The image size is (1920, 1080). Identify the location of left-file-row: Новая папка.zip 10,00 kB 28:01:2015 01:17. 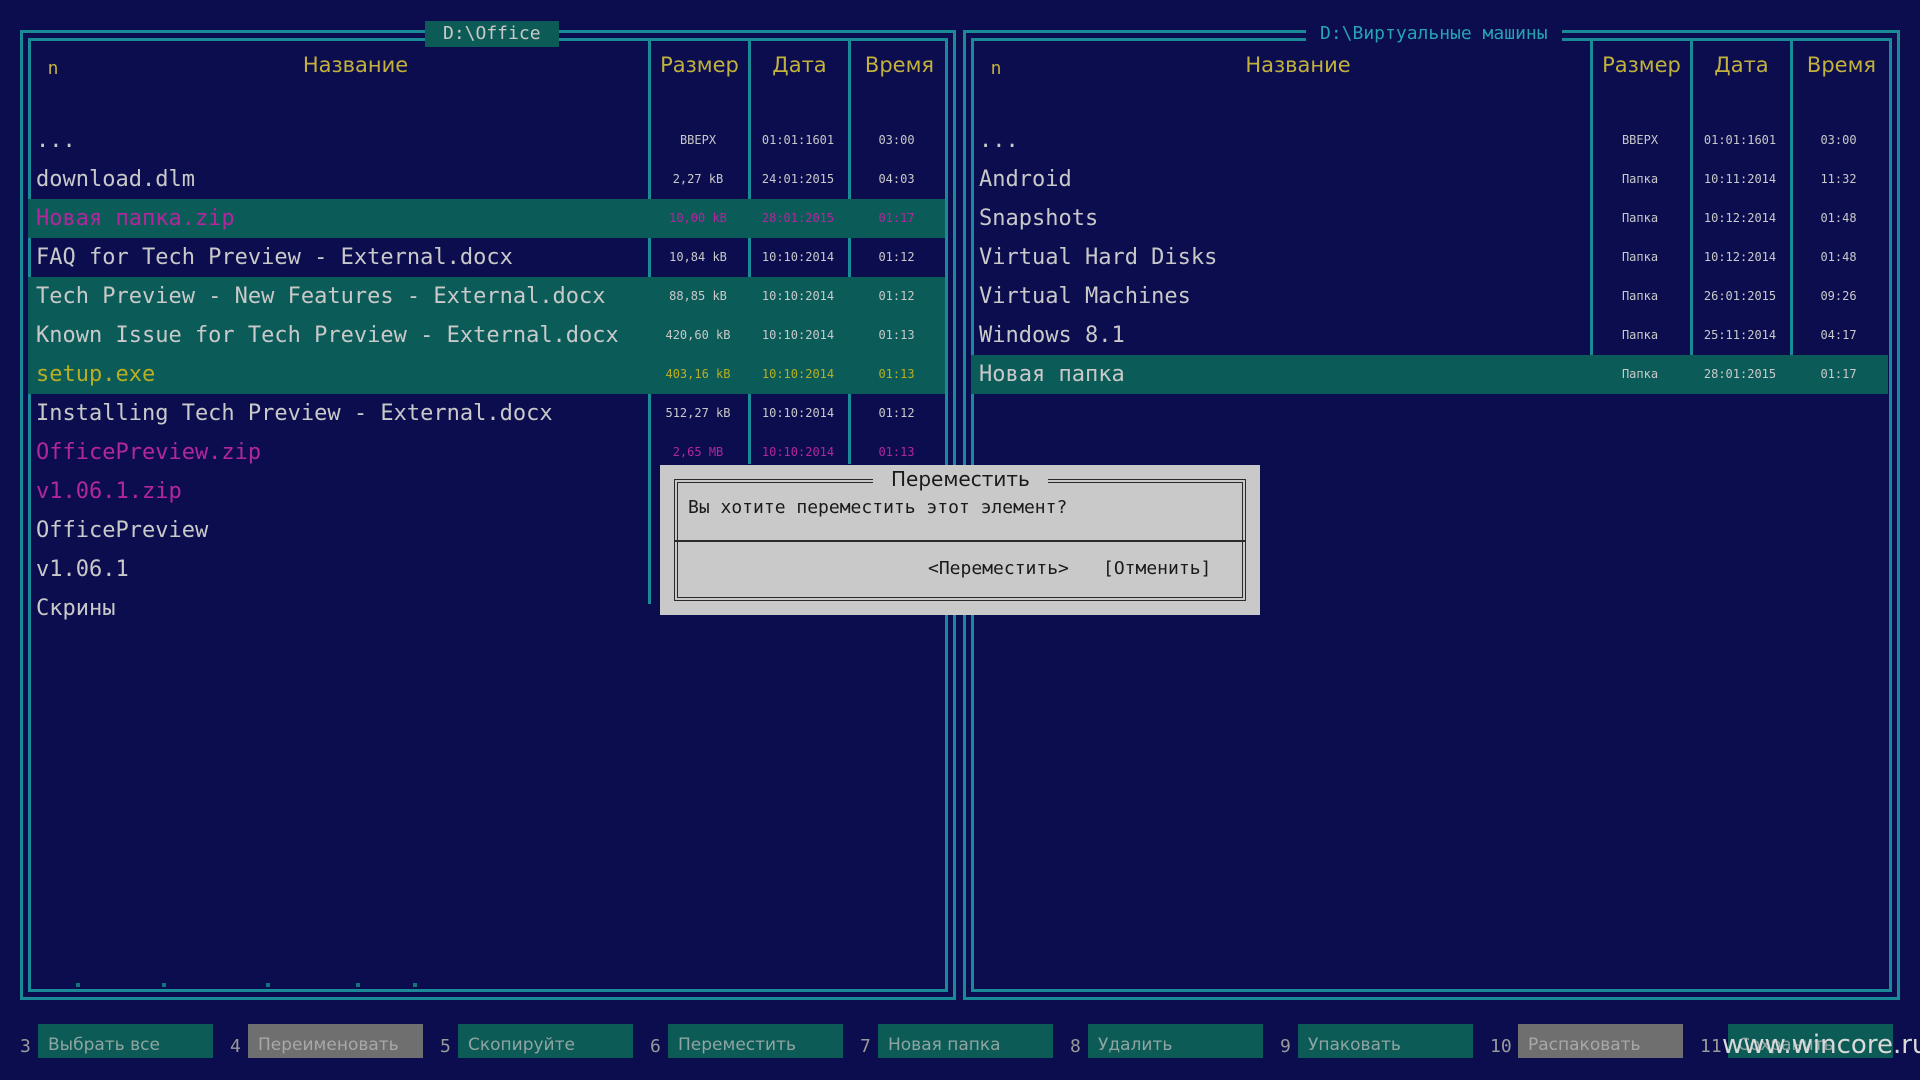
(486, 218).